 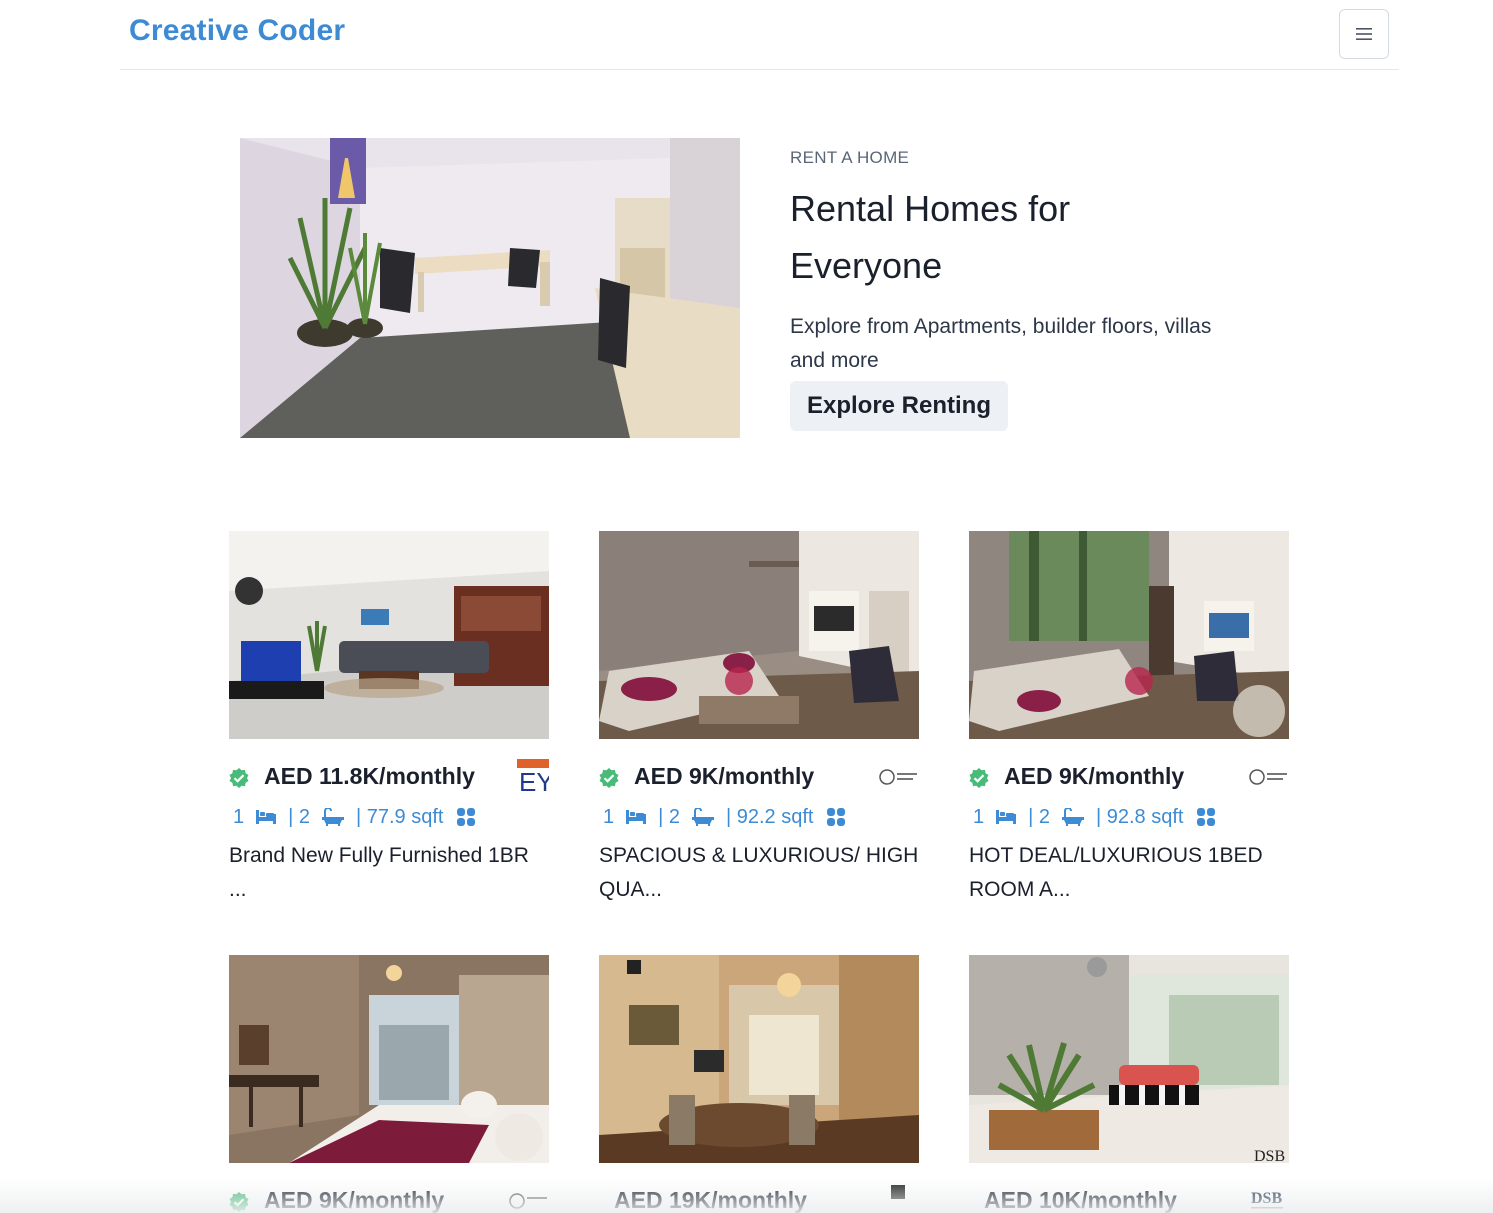 I want to click on svg-text: EY, so click(x=534, y=781).